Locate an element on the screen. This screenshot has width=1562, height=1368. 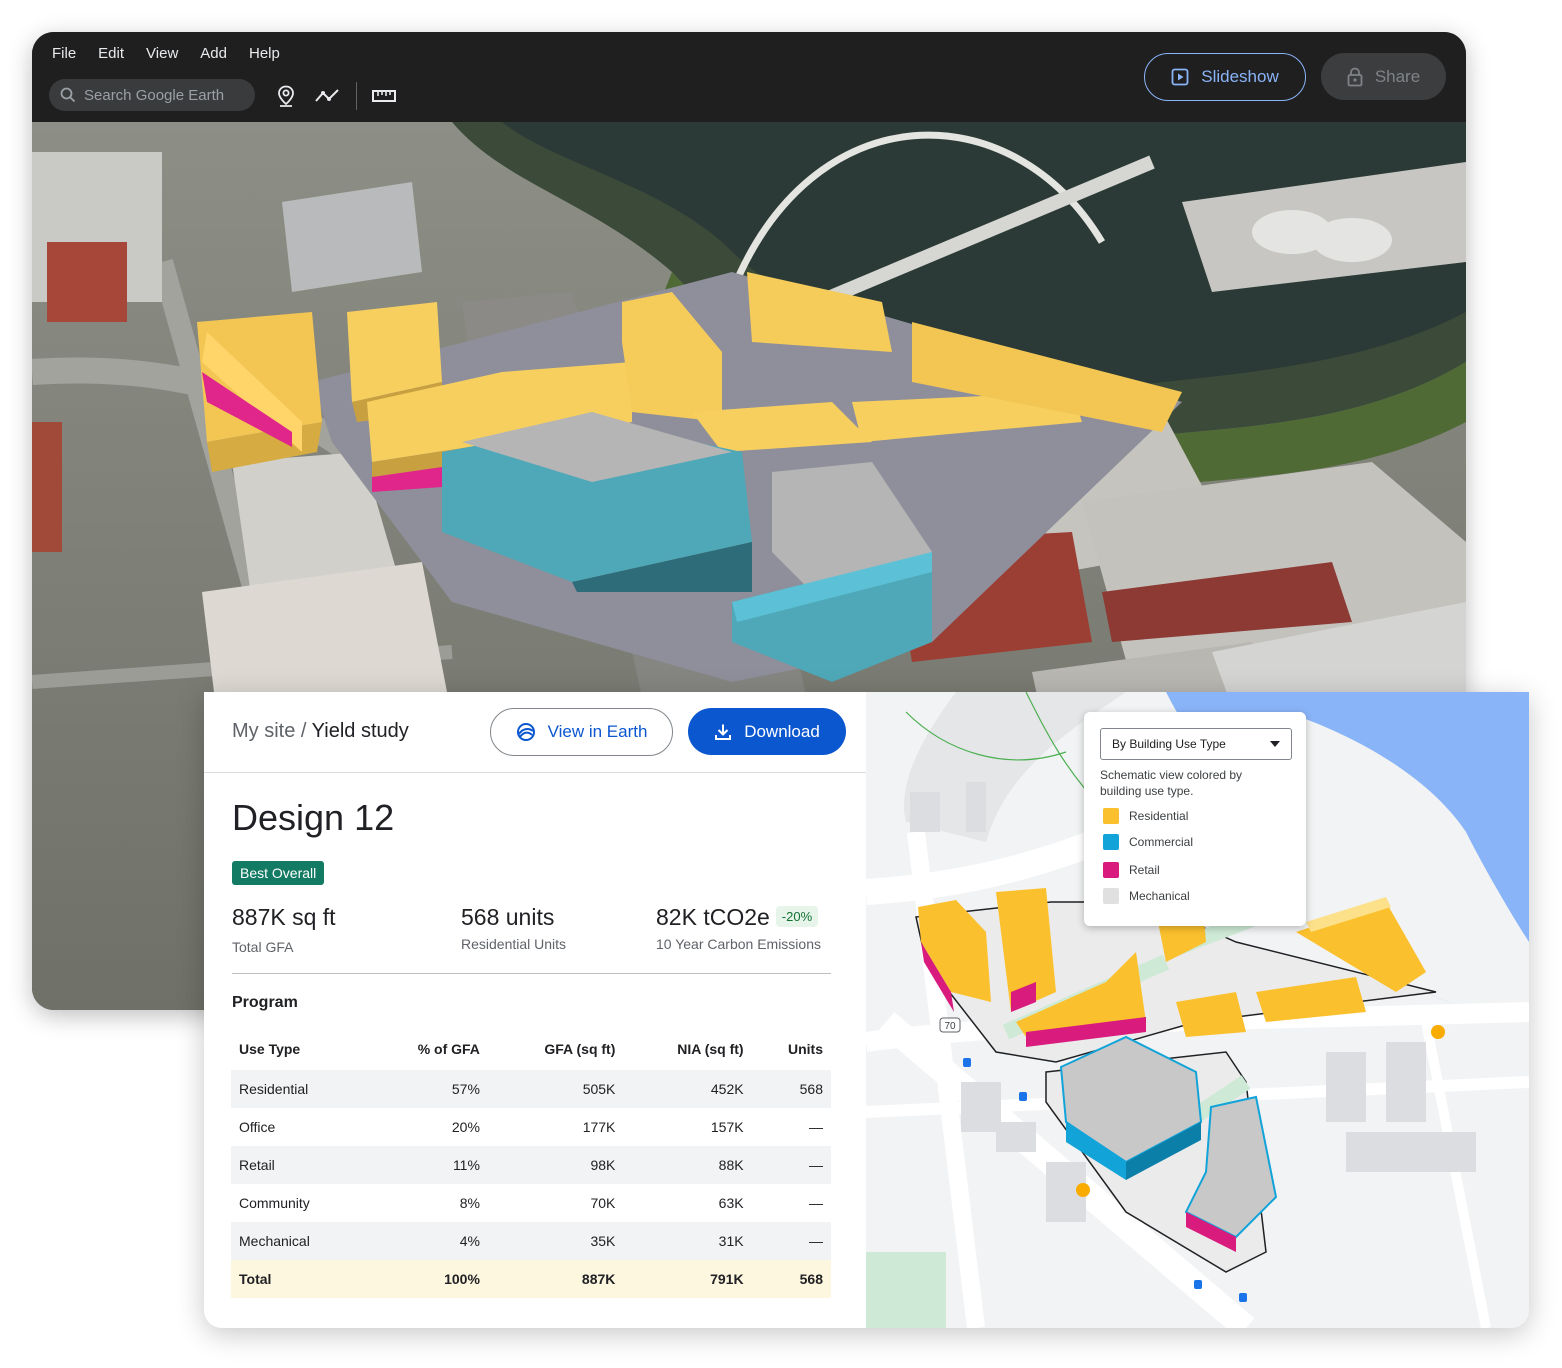
legend-item-commercial: Commercial is located at coordinates (1148, 842).